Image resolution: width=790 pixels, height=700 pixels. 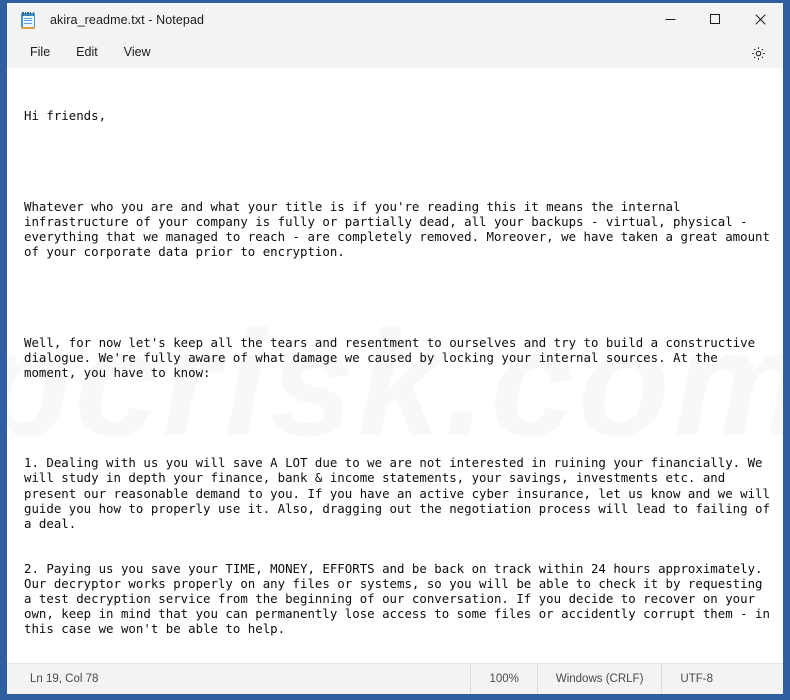 What do you see at coordinates (28, 20) in the screenshot?
I see `notepad-icon` at bounding box center [28, 20].